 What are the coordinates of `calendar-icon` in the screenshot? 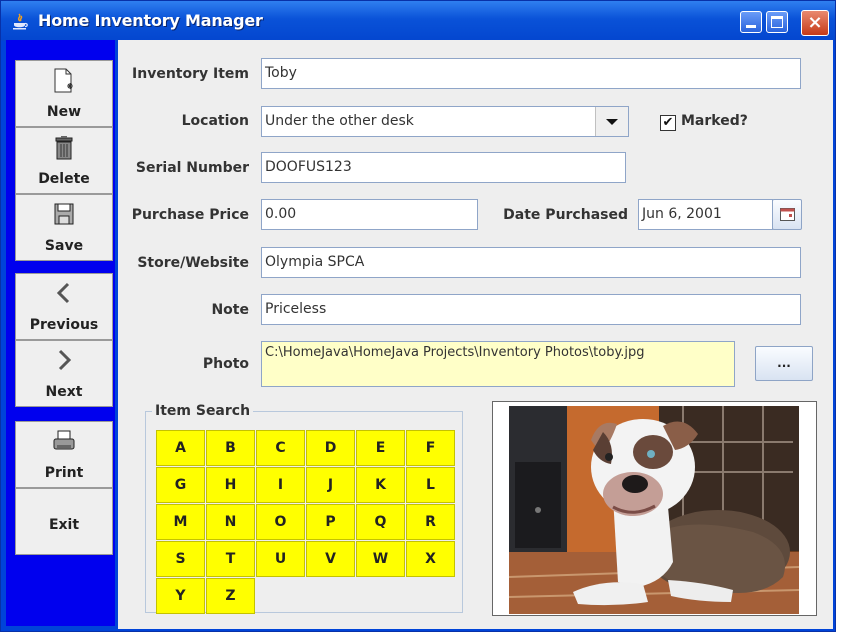 It's located at (787, 214).